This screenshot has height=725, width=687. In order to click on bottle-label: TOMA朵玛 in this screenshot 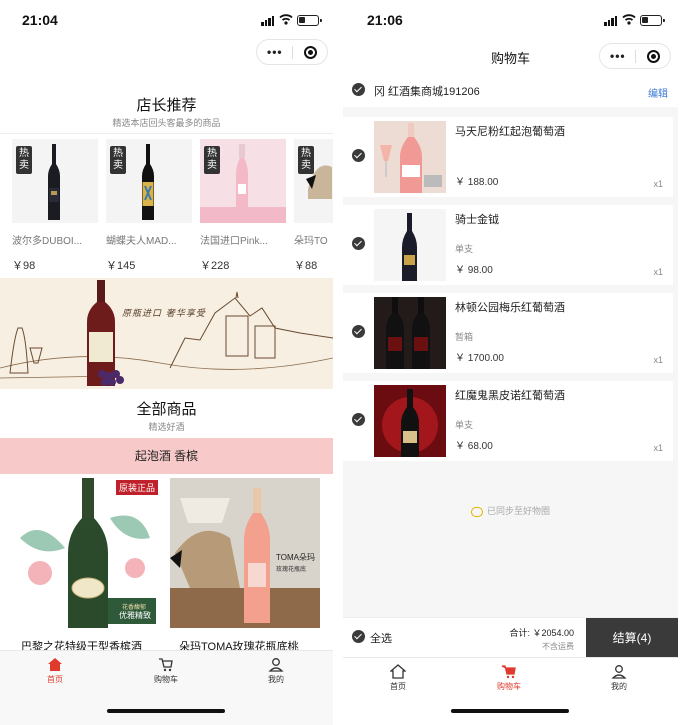, I will do `click(295, 557)`.